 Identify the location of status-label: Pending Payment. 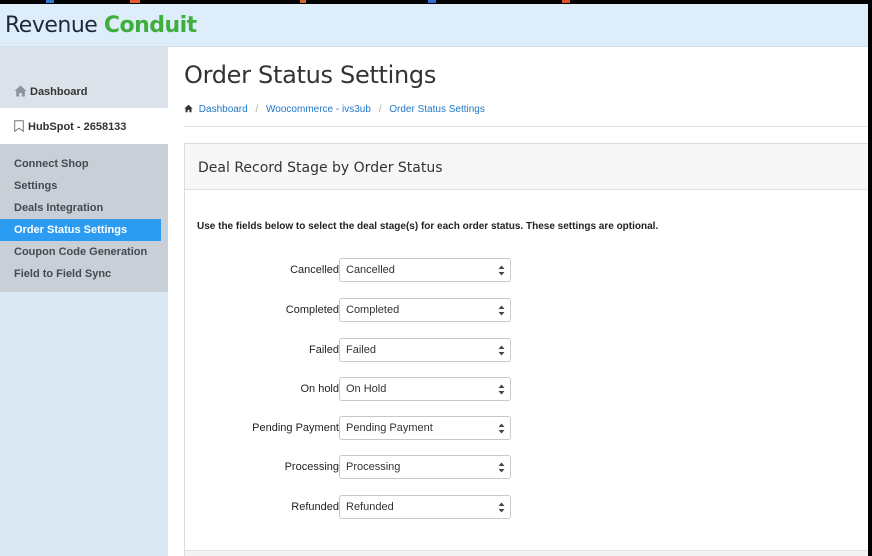
(295, 428).